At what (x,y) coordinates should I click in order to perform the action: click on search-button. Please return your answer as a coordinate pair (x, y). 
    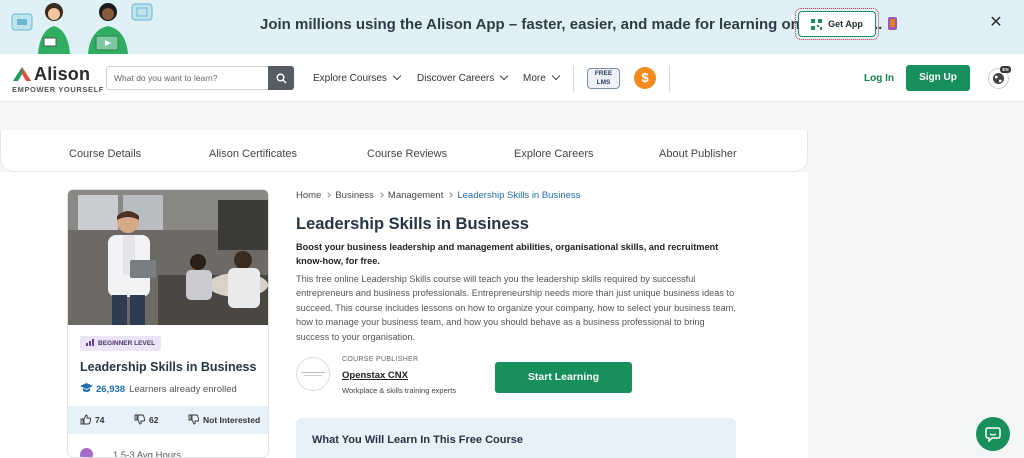
    Looking at the image, I should click on (281, 78).